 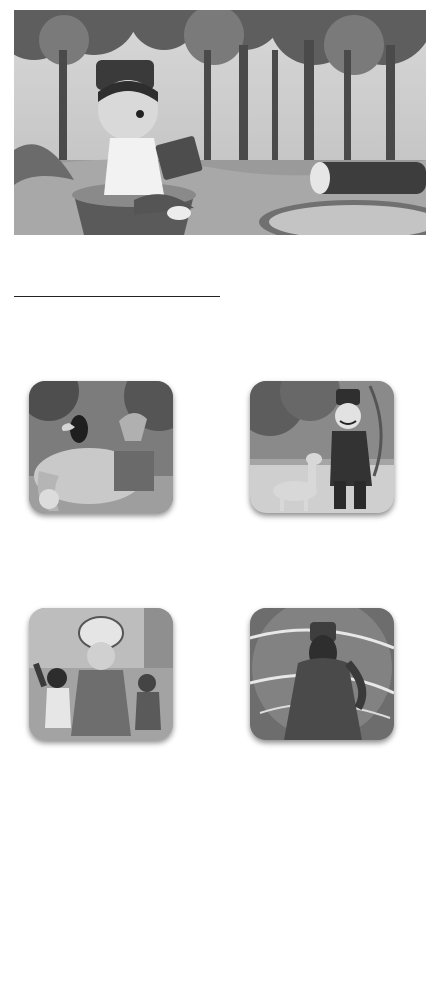 I want to click on story-card-toucan-elephant, so click(x=101, y=447).